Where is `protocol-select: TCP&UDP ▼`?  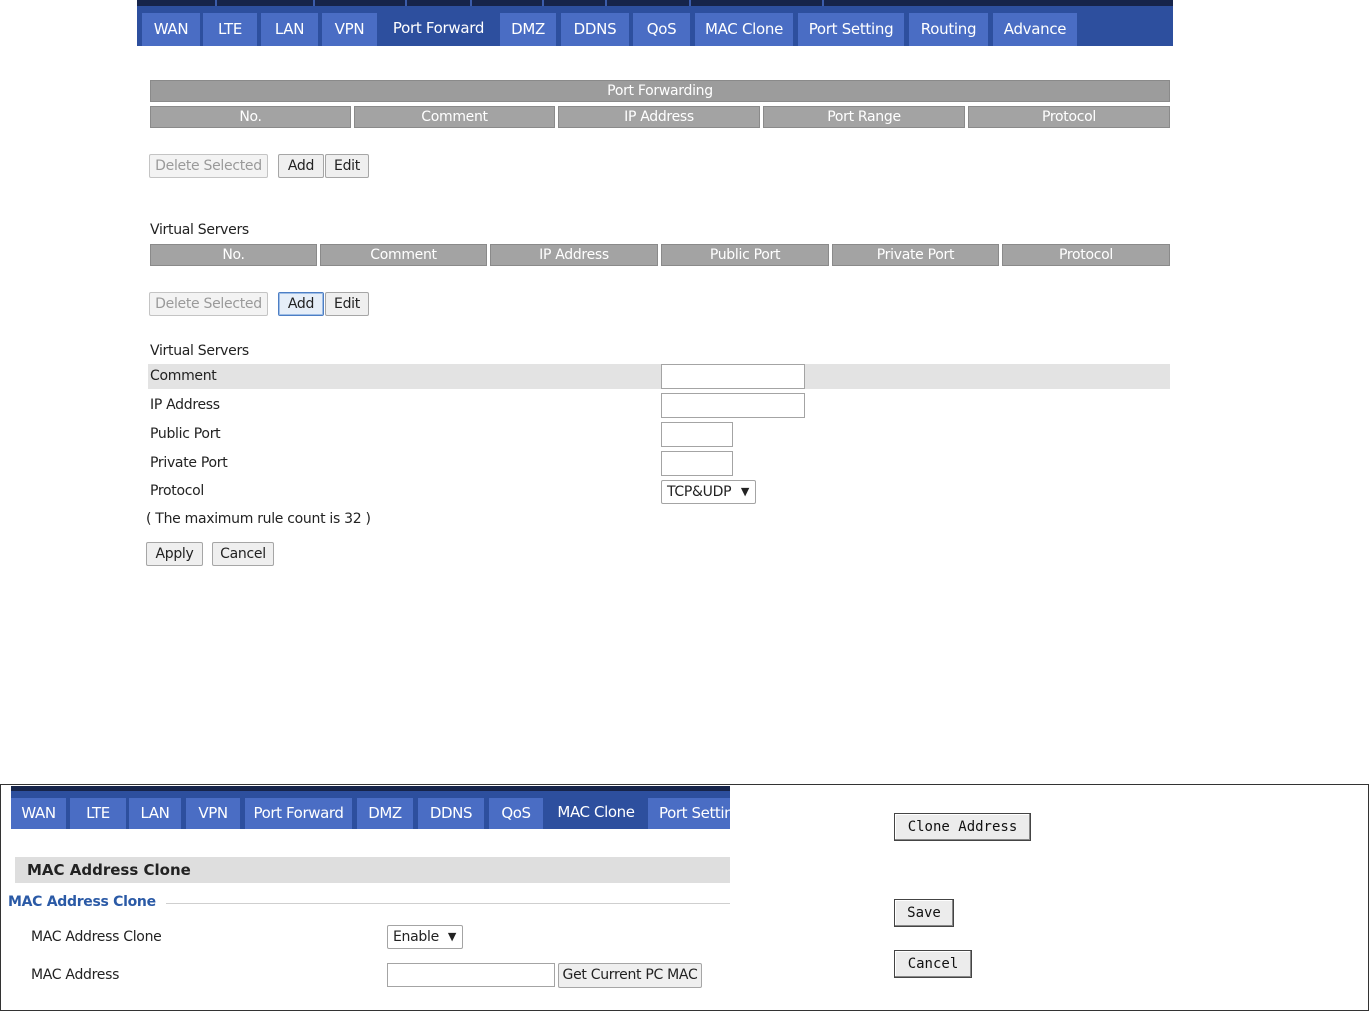 protocol-select: TCP&UDP ▼ is located at coordinates (708, 492).